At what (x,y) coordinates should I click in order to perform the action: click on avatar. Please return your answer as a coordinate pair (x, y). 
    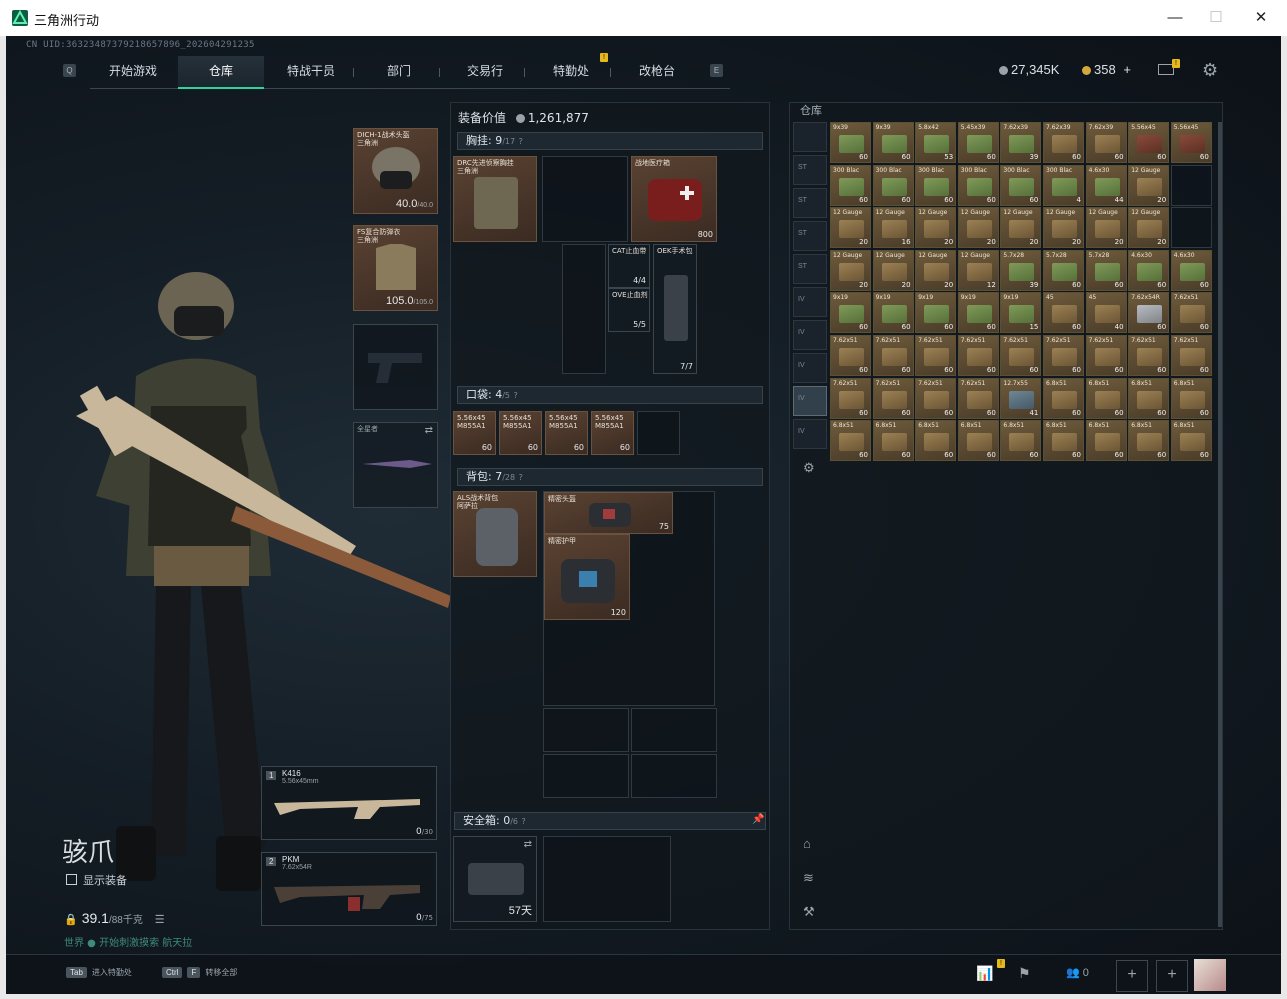
    Looking at the image, I should click on (1210, 975).